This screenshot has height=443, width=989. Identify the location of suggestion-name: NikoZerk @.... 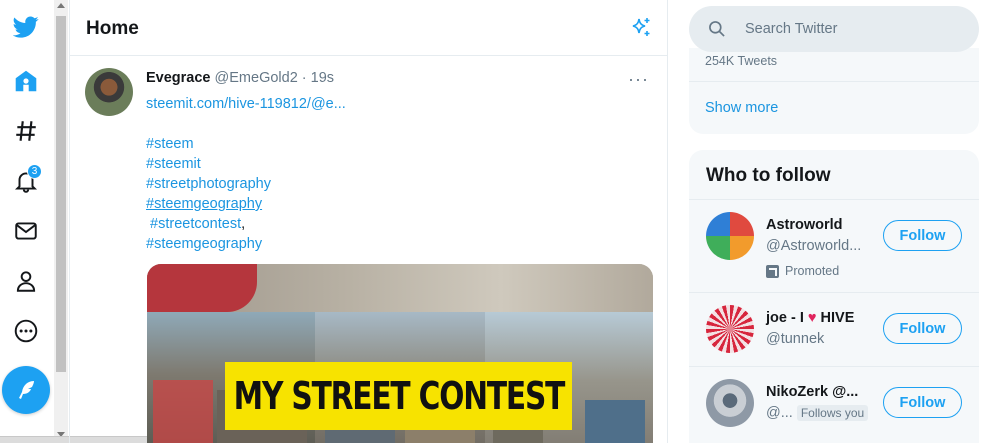
(812, 392).